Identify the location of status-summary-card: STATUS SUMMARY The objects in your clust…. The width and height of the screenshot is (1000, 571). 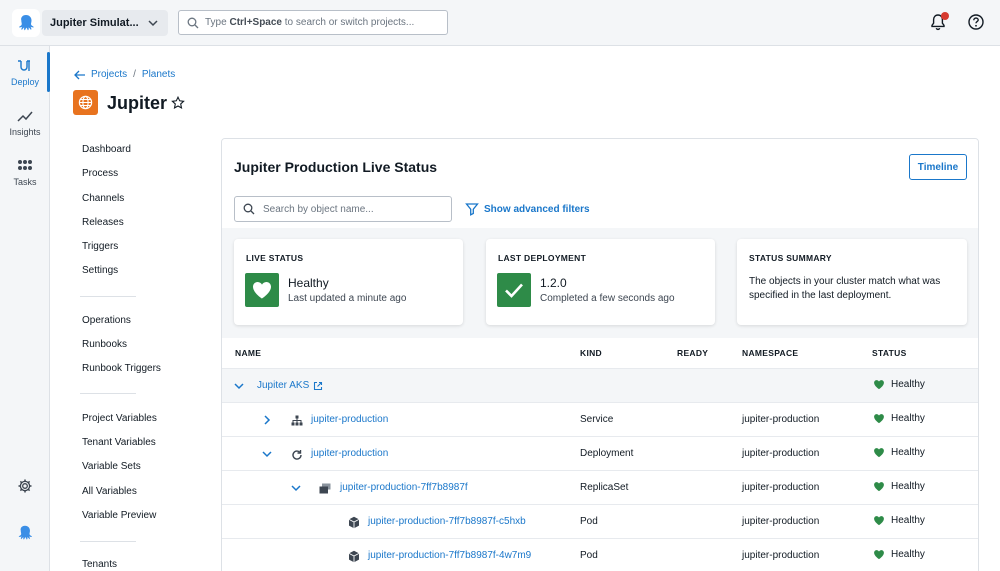
(852, 282).